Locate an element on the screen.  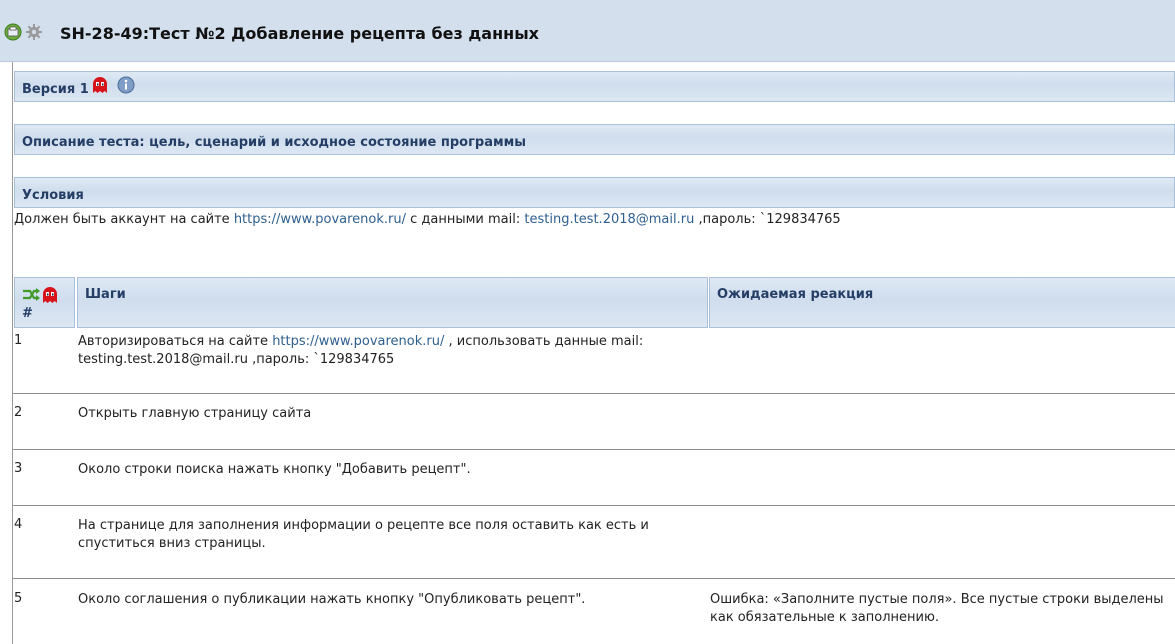
conditions-header: Условия is located at coordinates (594, 192).